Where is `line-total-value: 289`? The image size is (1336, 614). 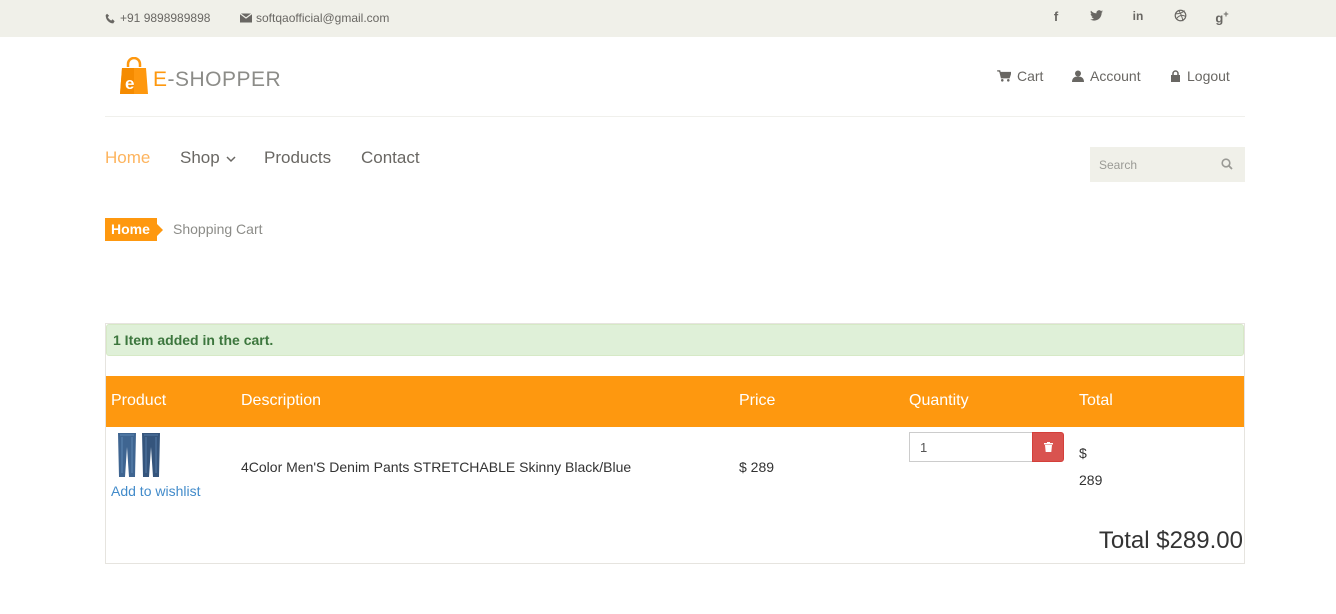 line-total-value: 289 is located at coordinates (1091, 480).